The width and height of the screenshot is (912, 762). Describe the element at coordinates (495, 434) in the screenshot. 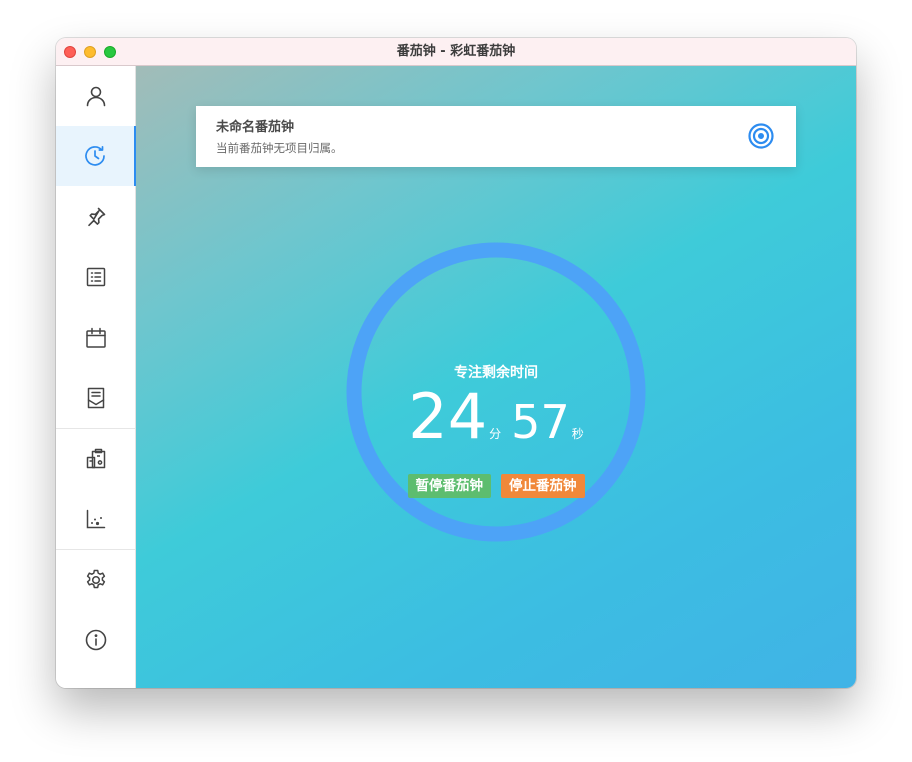

I see `minutes-unit: 分` at that location.